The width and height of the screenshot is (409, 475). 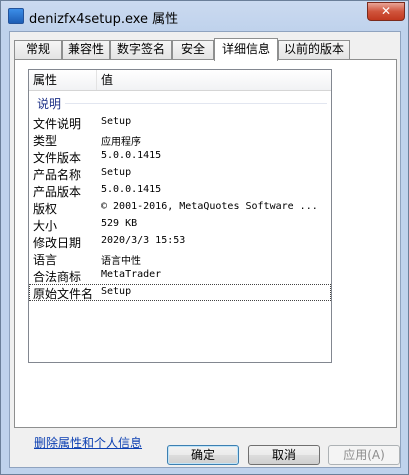 I want to click on column-header-property: 属性, so click(x=63, y=80).